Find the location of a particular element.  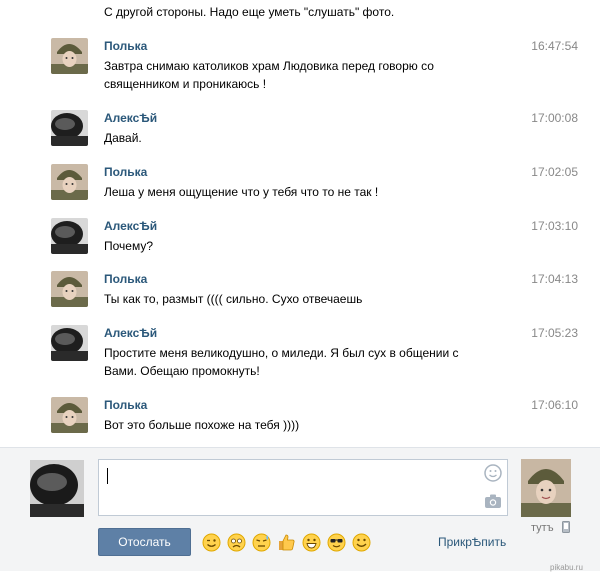

peer-avatar is located at coordinates (546, 488).